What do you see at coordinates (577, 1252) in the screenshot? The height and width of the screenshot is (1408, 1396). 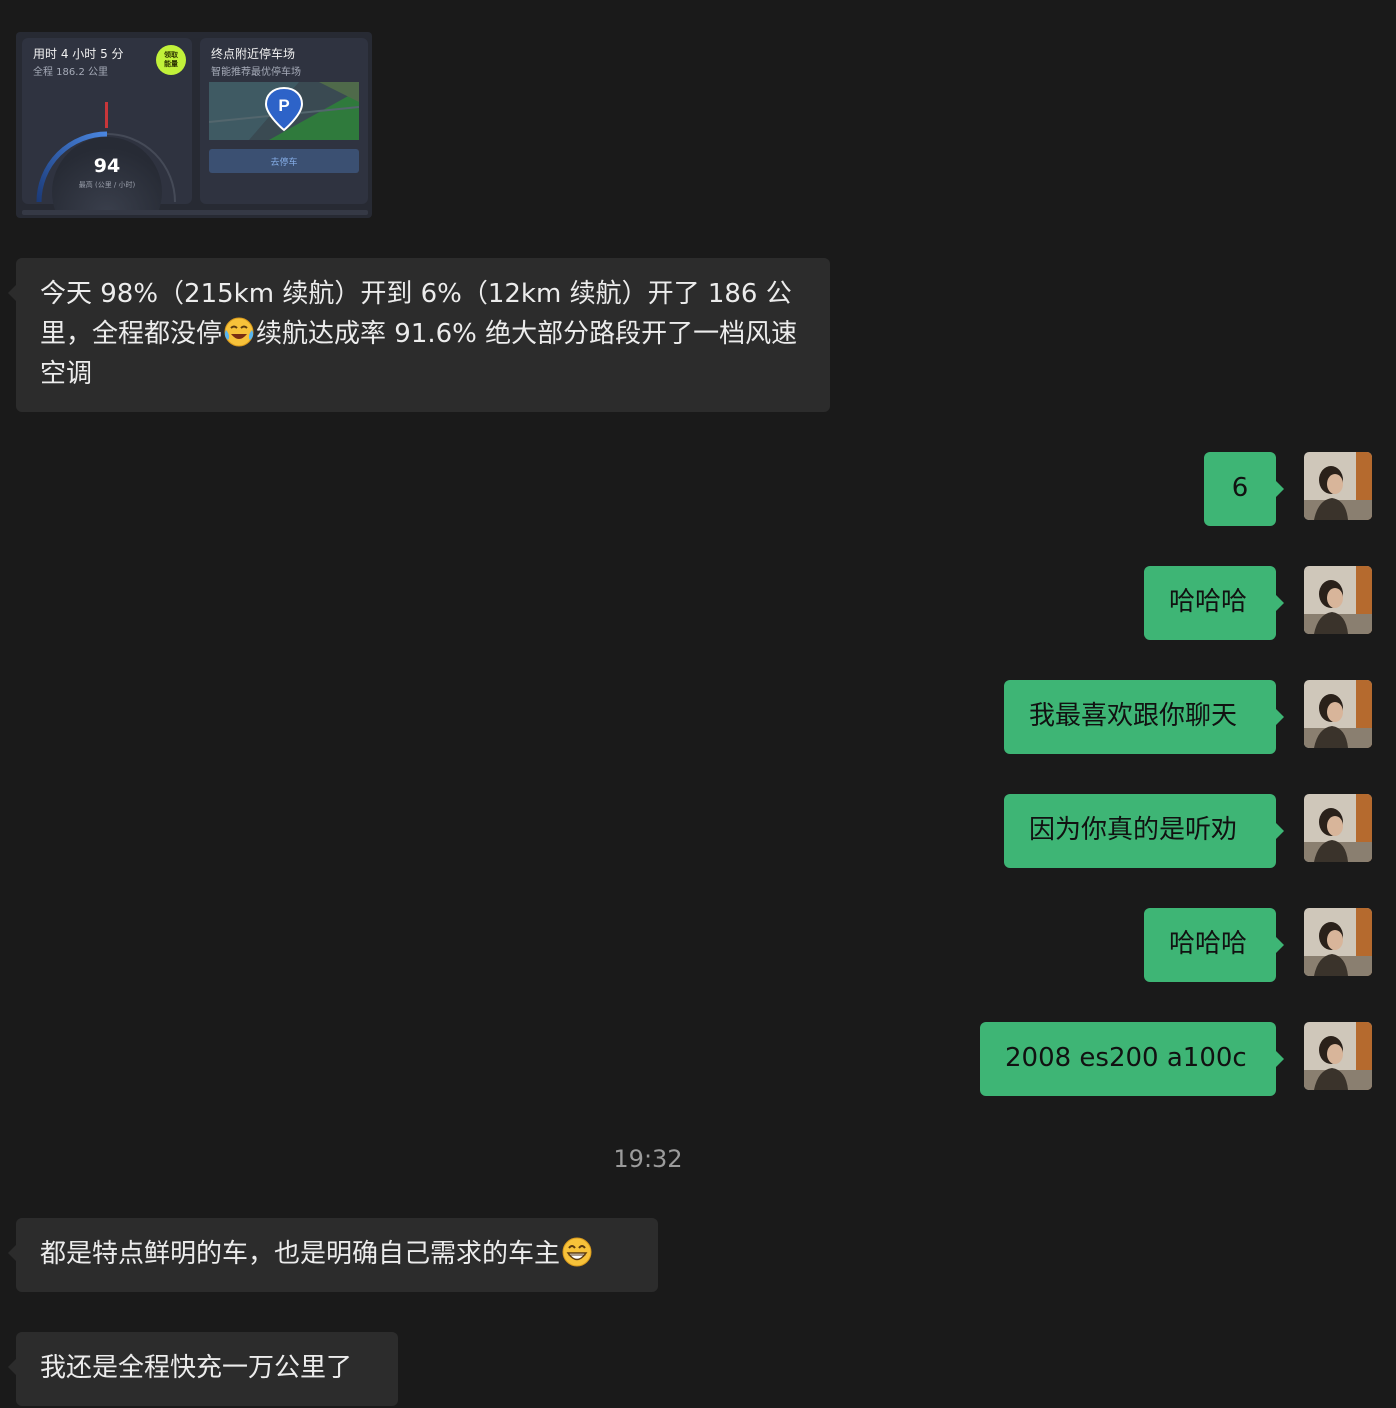 I see `grinning-emoji-icon` at bounding box center [577, 1252].